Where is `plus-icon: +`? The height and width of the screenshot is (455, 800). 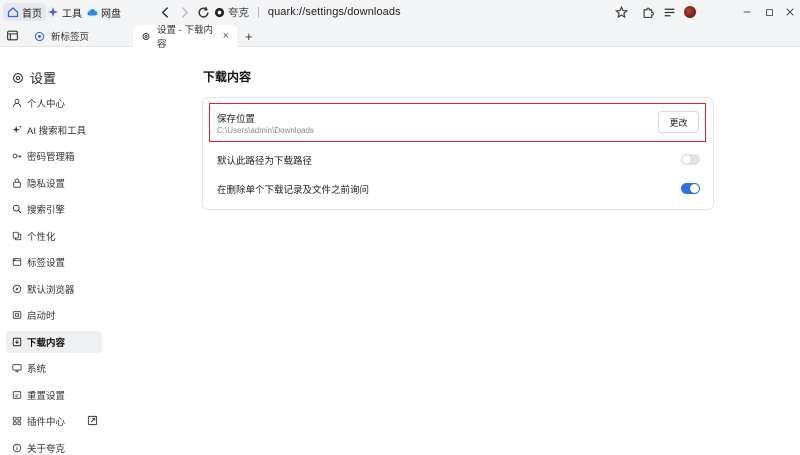
plus-icon: + is located at coordinates (249, 36).